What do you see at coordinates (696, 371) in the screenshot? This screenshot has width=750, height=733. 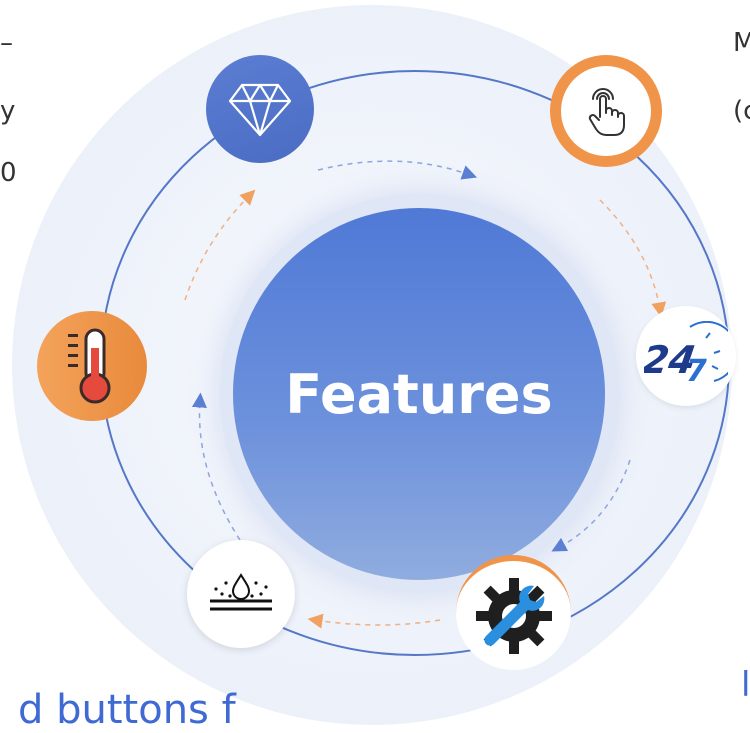 I see `svg-text: 7` at bounding box center [696, 371].